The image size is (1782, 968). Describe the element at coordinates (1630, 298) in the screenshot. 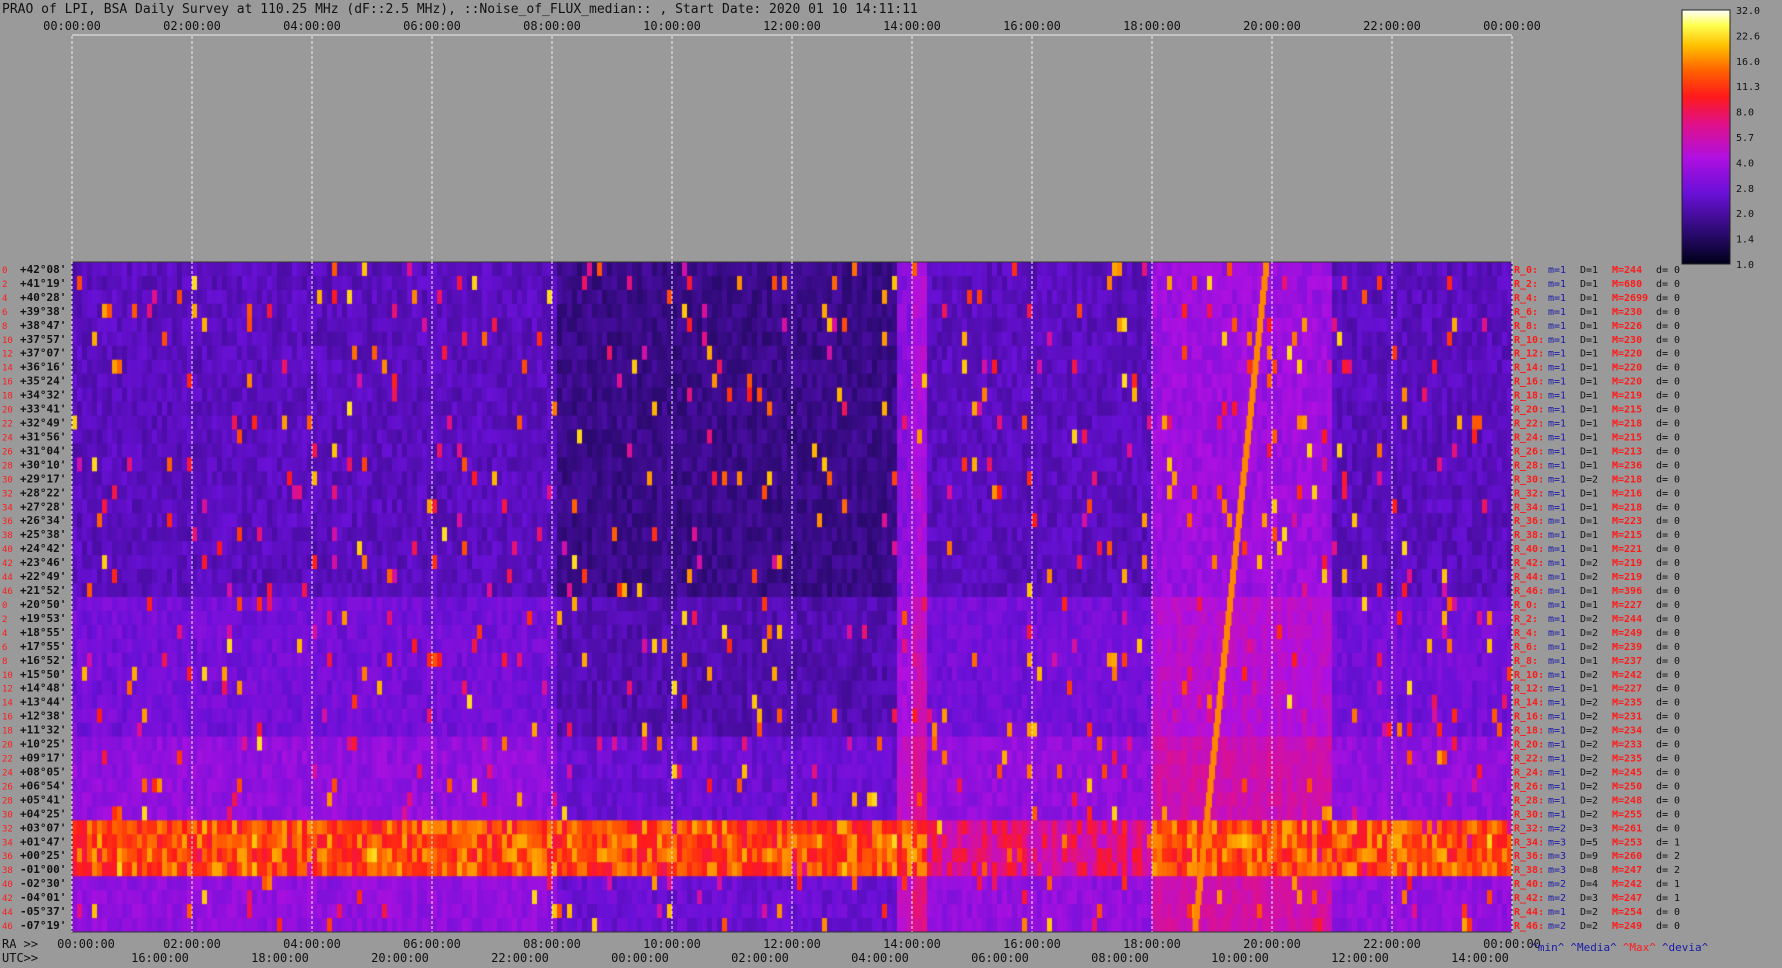

I see `row-stat-max: M=2699` at that location.